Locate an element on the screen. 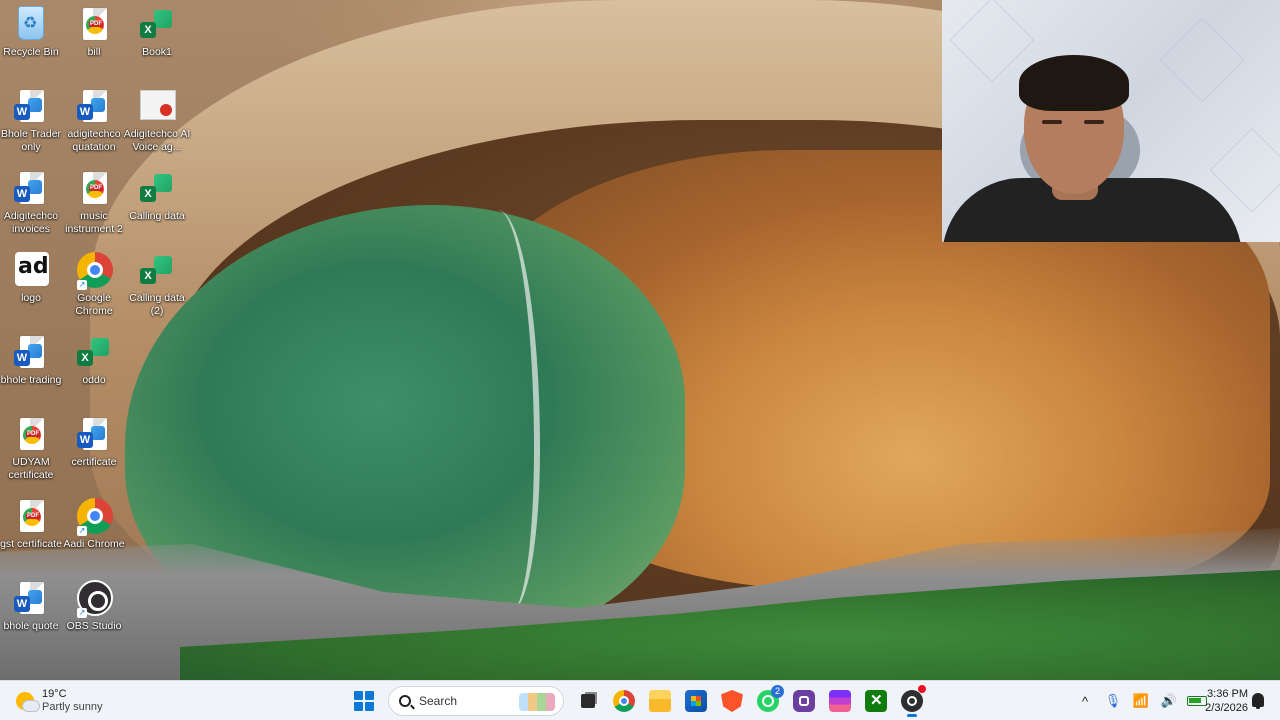 The image size is (1280, 720). obs-icon is located at coordinates (912, 701).